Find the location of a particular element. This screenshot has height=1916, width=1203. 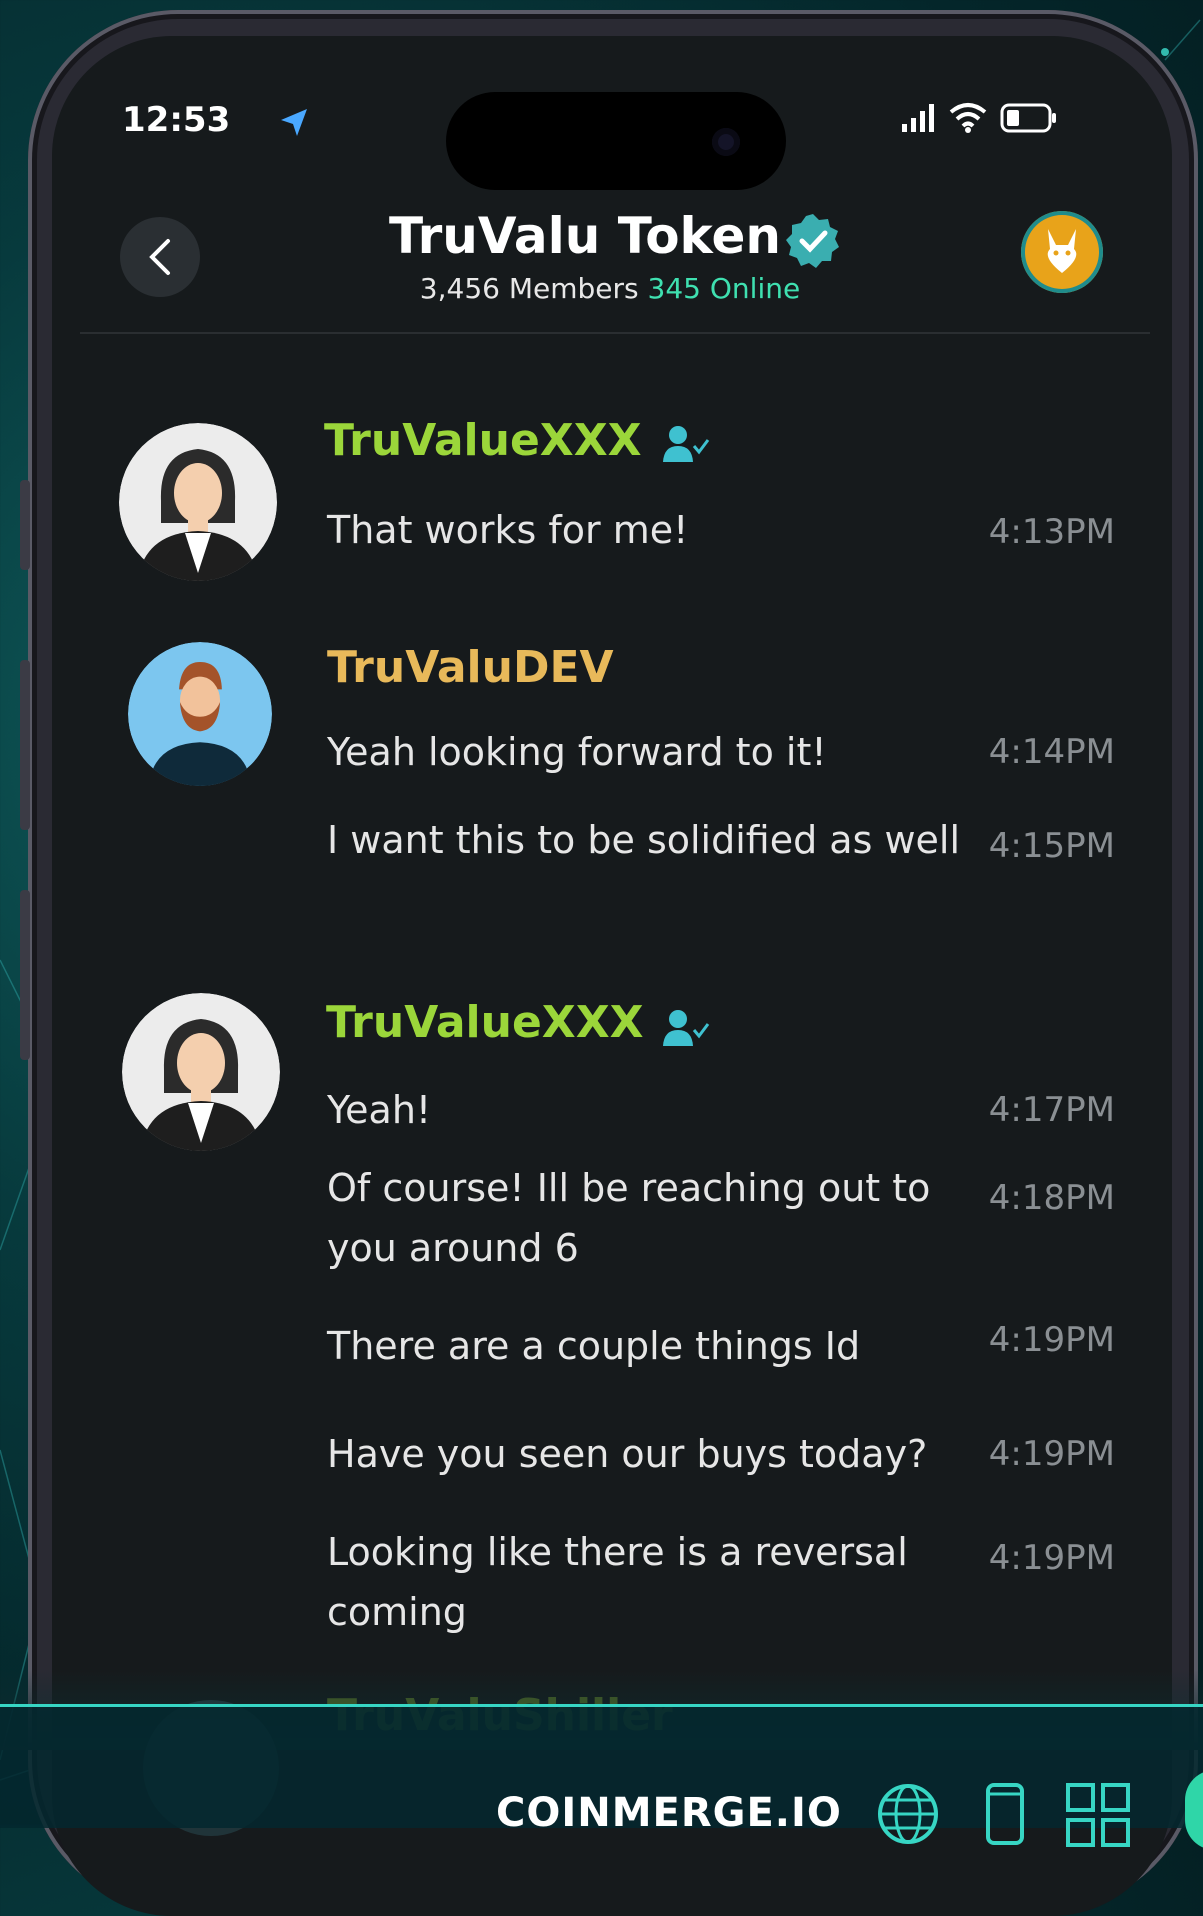

message-time: 4:14PM is located at coordinates (1051, 752).